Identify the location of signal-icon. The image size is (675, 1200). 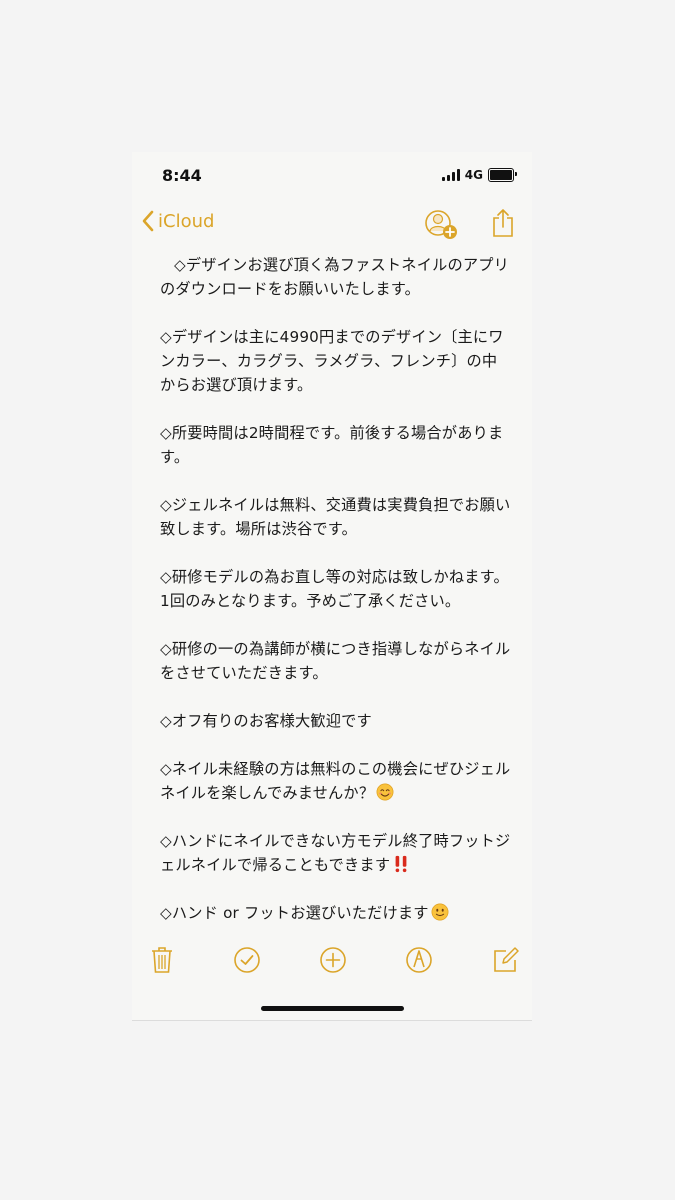
(450, 175).